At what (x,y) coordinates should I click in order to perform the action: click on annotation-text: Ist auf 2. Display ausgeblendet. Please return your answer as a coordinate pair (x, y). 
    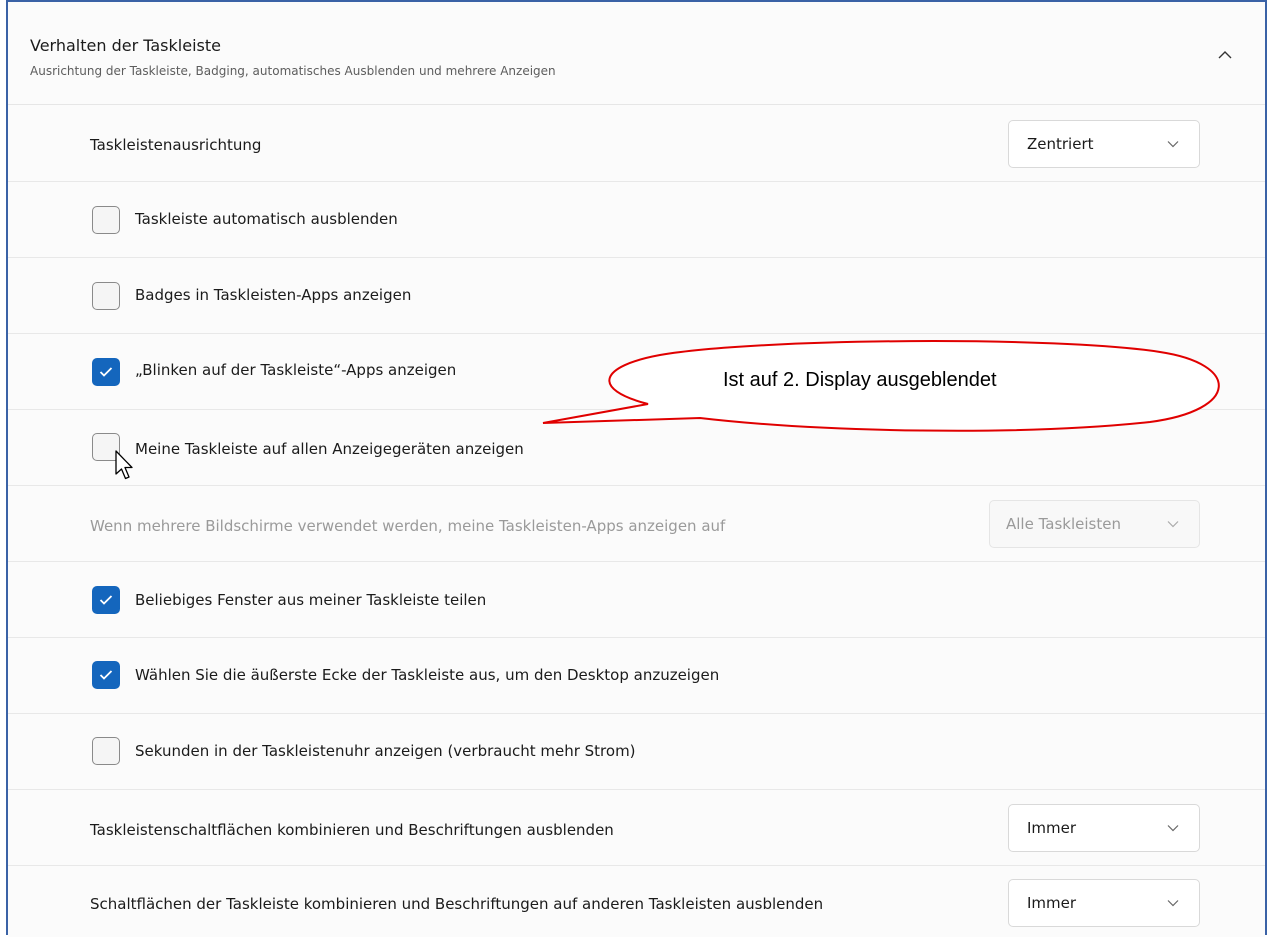
    Looking at the image, I should click on (860, 380).